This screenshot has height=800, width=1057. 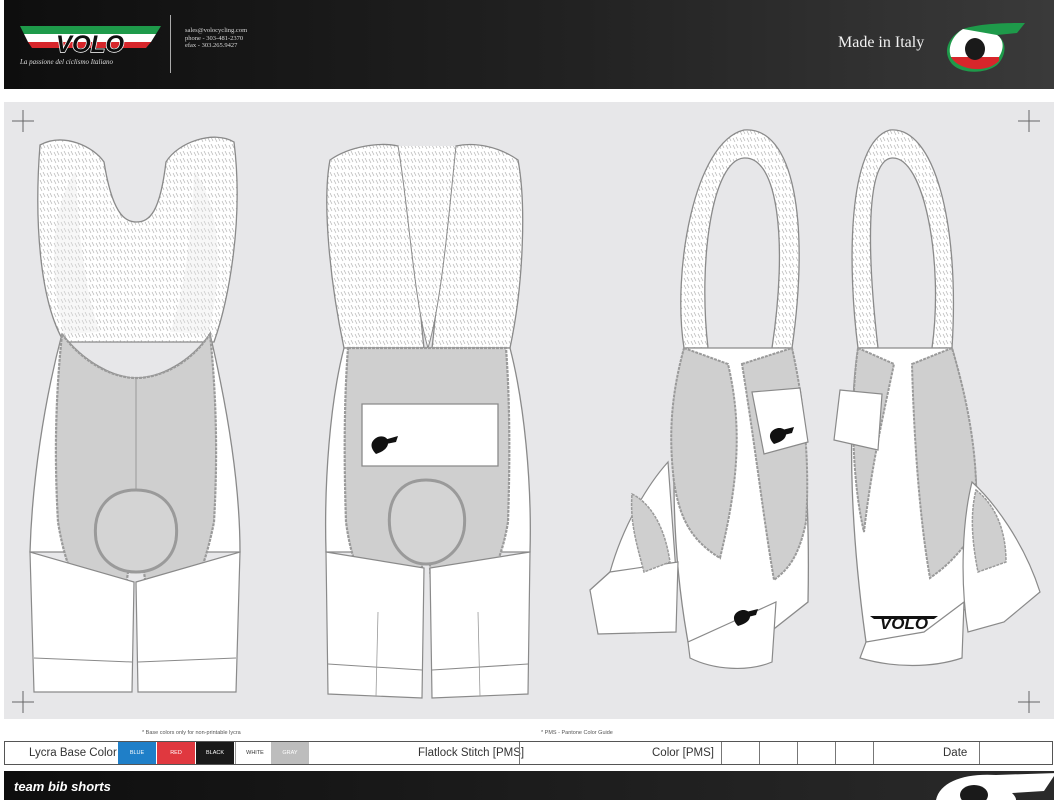 What do you see at coordinates (170, 44) in the screenshot?
I see `header-divider` at bounding box center [170, 44].